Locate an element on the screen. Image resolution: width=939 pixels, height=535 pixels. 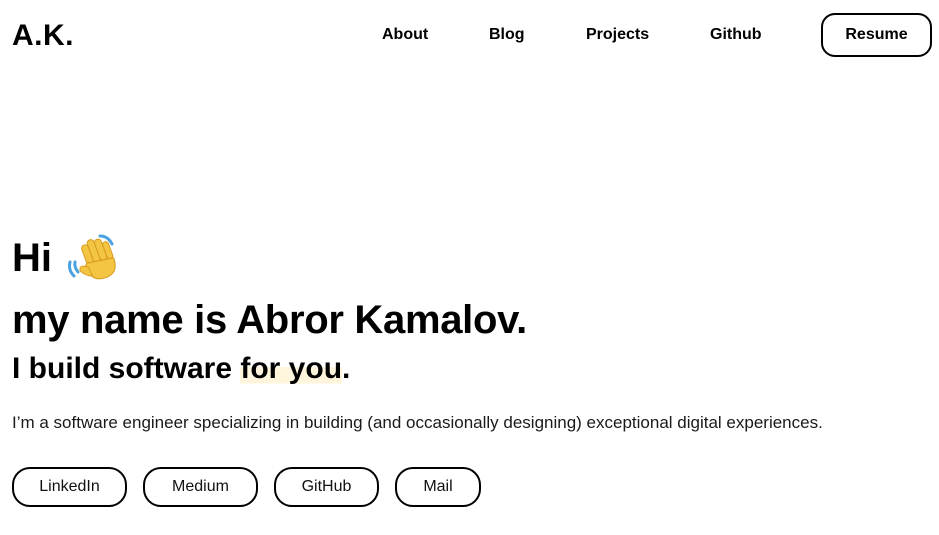
tagline-heading: I build software for you. is located at coordinates (181, 369).